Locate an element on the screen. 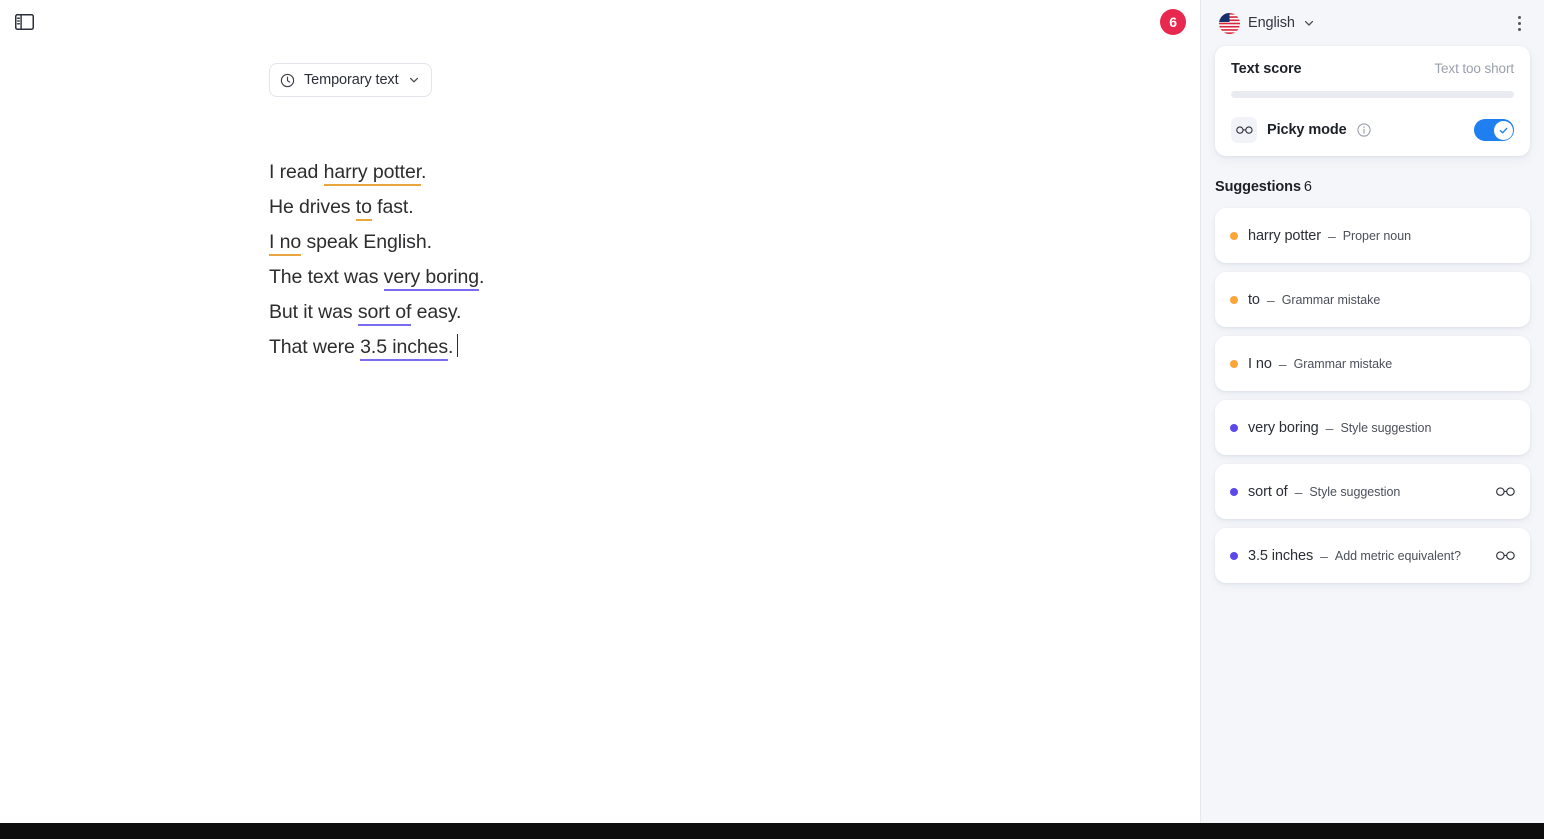  text-score-card: Text score Text too short Picky mode is located at coordinates (1372, 101).